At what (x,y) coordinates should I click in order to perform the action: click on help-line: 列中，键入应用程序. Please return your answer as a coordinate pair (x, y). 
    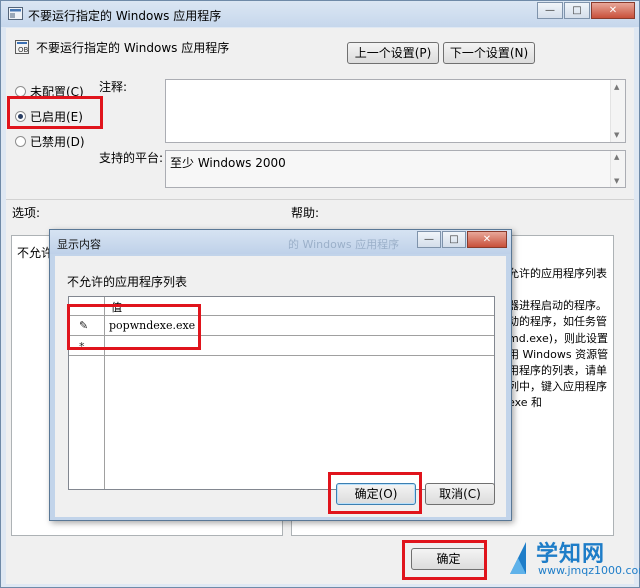
    Looking at the image, I should click on (557, 387).